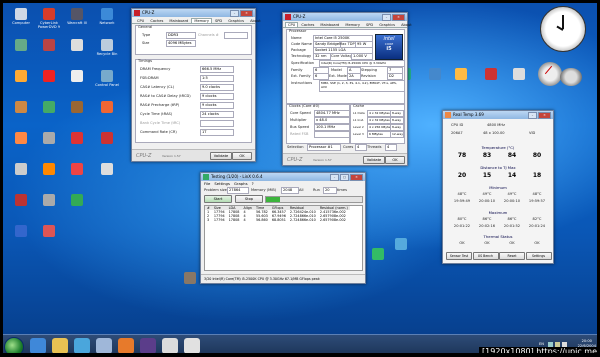 The height and width of the screenshot is (357, 600). I want to click on desktop-icon: Recycle Bin, so click(107, 47).